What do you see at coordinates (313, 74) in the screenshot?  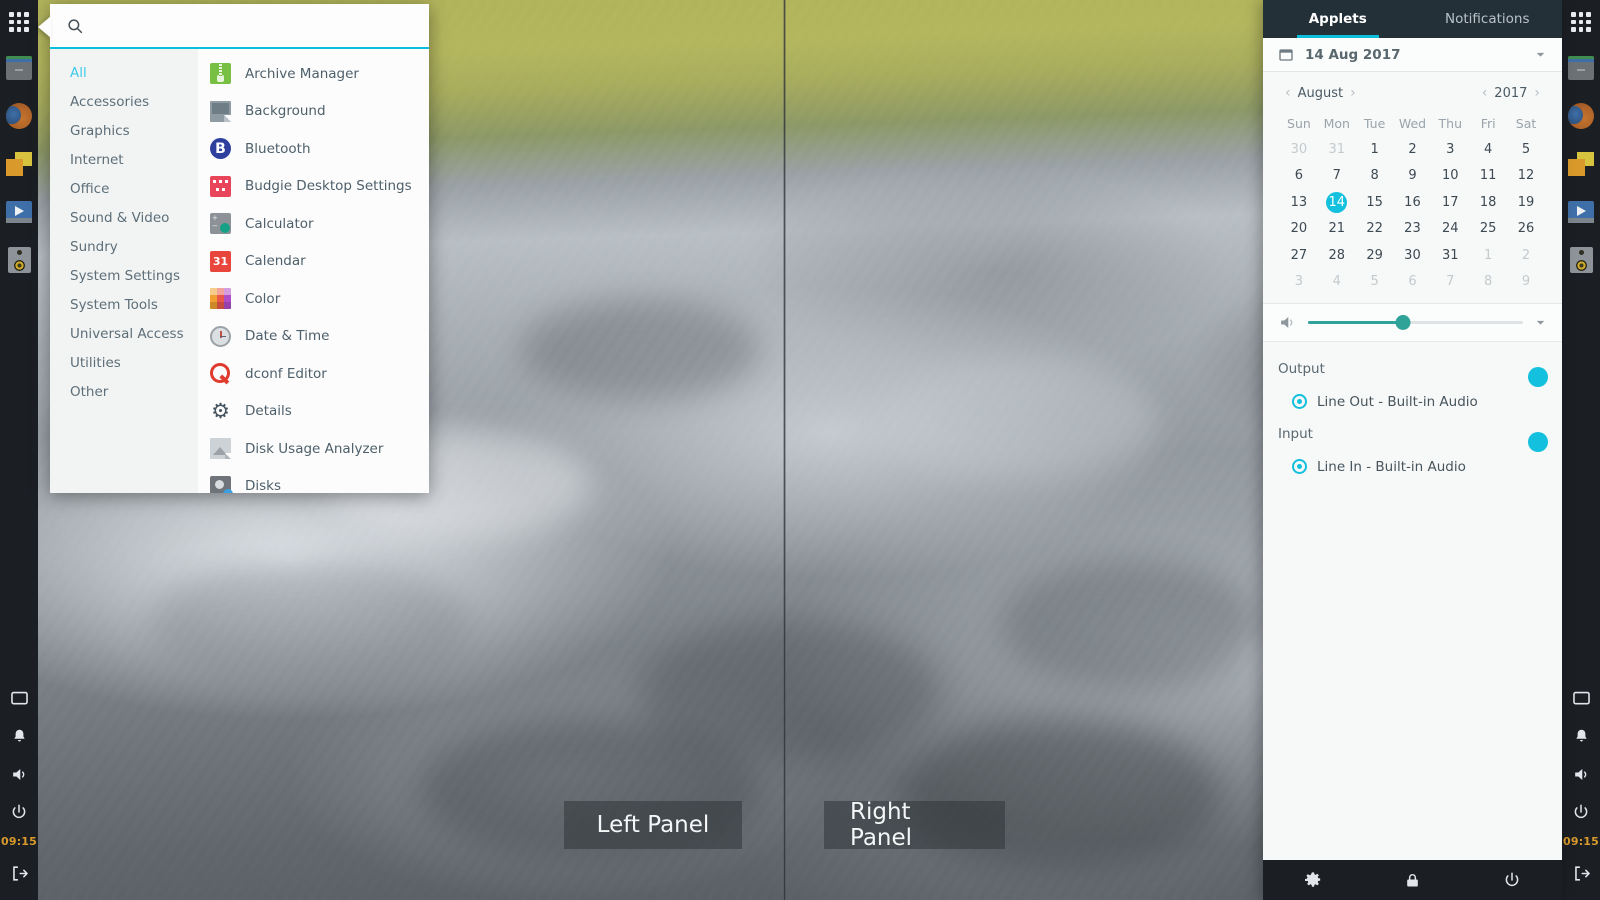 I see `app-item-archive-manager: Archive Manager` at bounding box center [313, 74].